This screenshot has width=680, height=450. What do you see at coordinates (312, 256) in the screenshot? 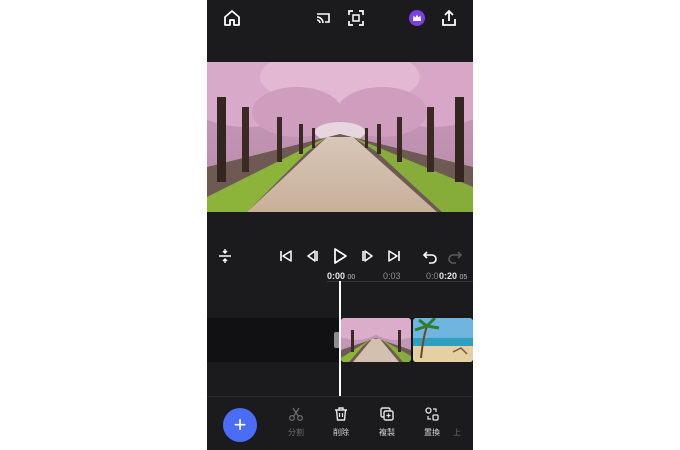
I see `prev-frame-icon` at bounding box center [312, 256].